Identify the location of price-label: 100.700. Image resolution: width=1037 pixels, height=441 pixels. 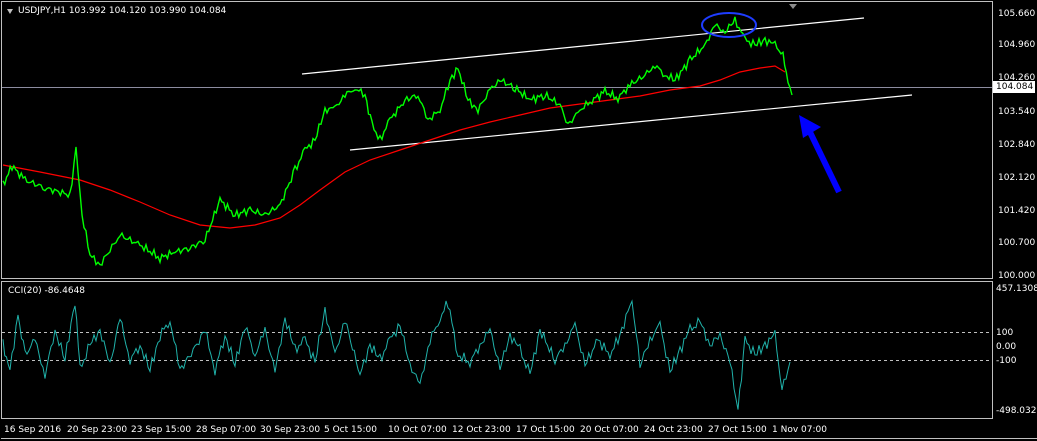
(1017, 243).